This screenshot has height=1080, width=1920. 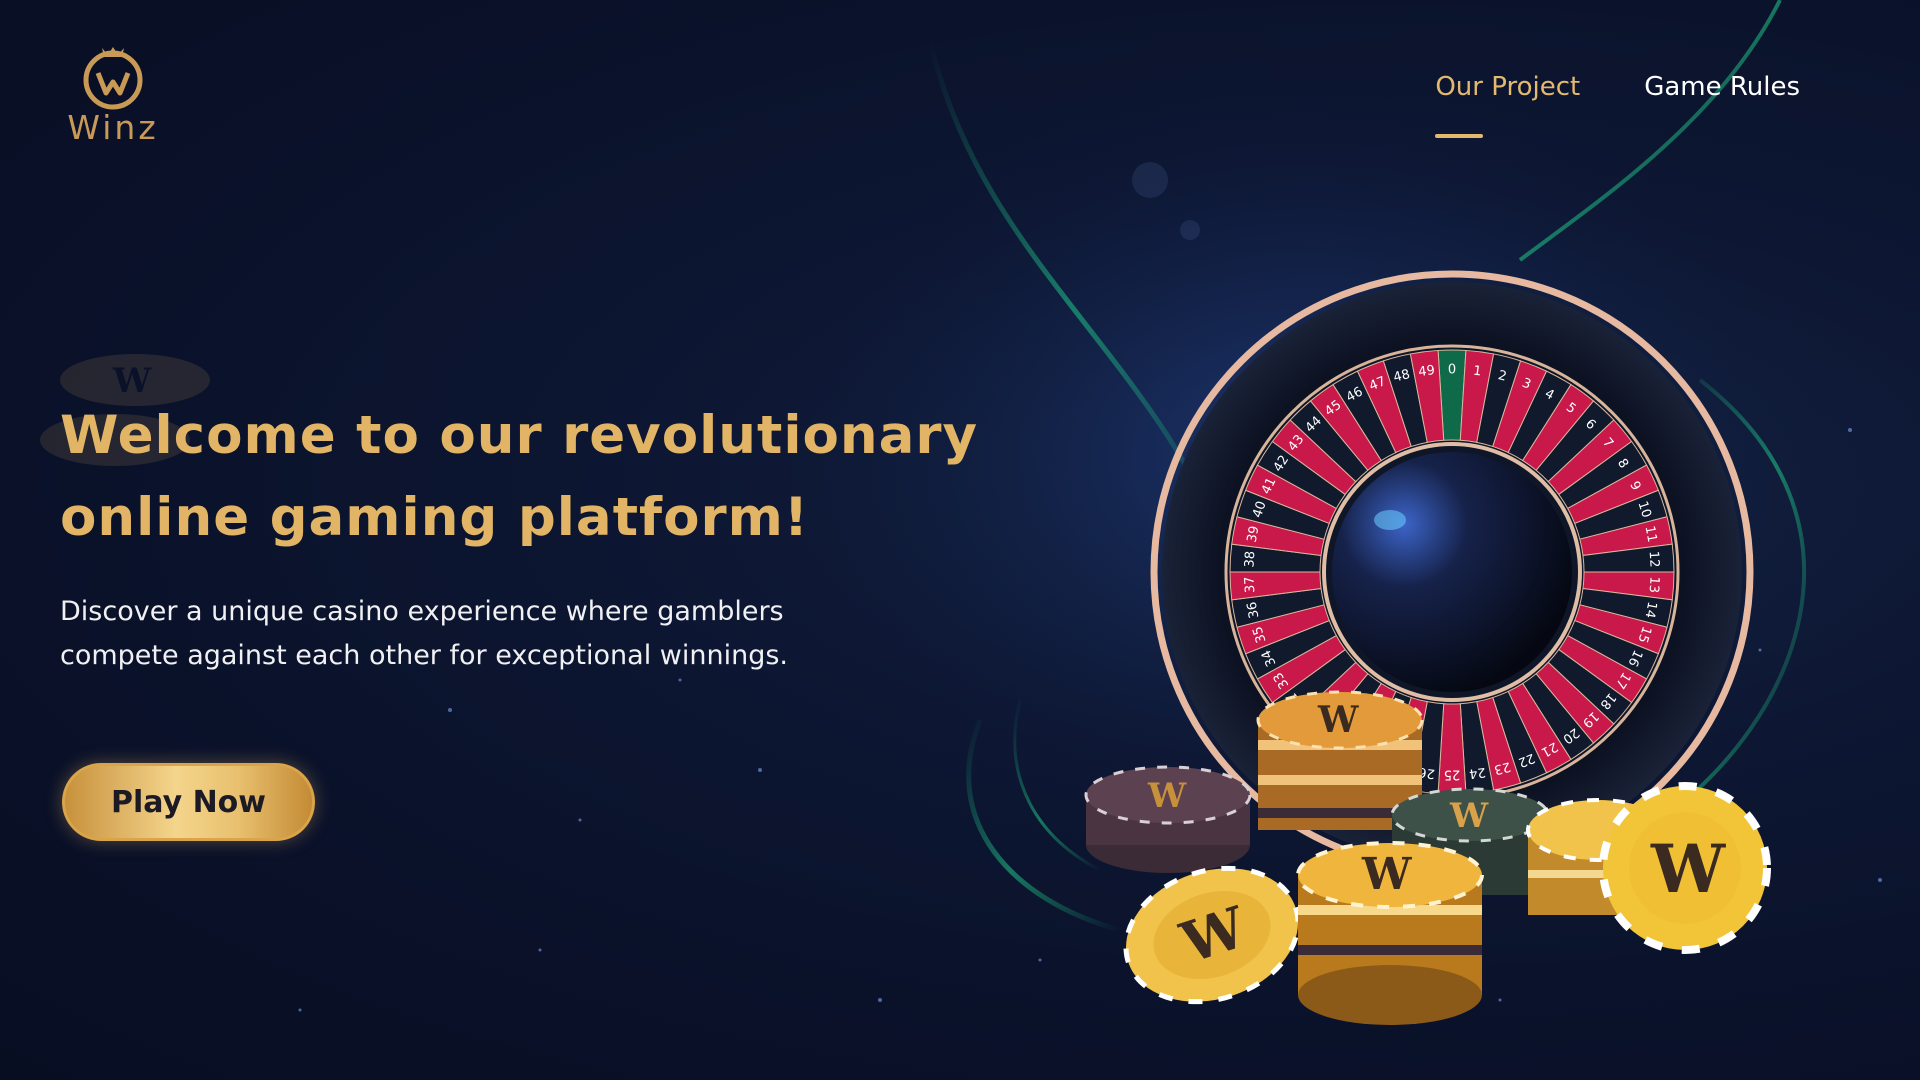 I want to click on wheel-number: 0, so click(x=1452, y=370).